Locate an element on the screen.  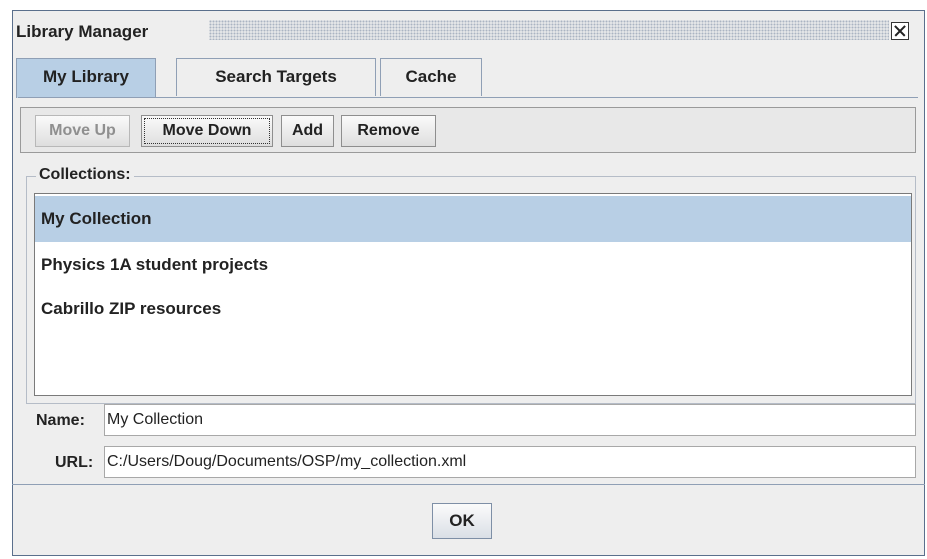
tab-my-library: My Library is located at coordinates (86, 78).